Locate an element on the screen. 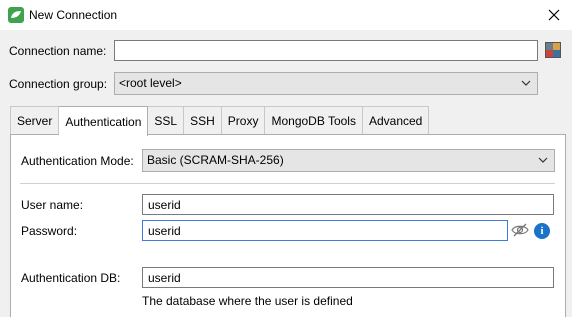  app-icon is located at coordinates (16, 15).